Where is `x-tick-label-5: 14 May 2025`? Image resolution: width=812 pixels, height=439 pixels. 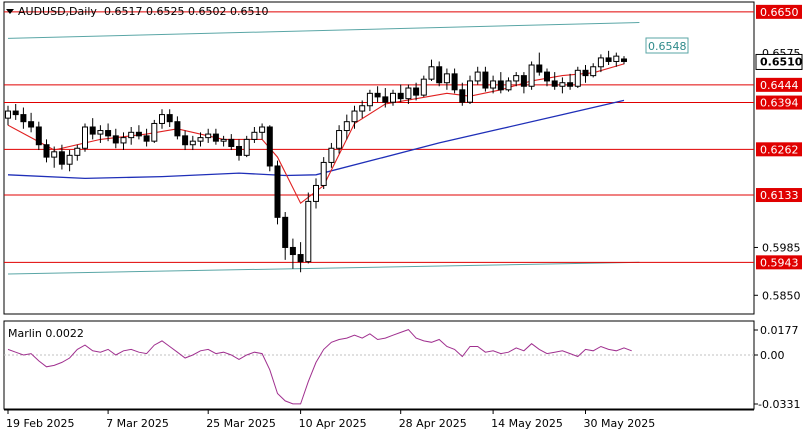
x-tick-label-5: 14 May 2025 is located at coordinates (527, 423).